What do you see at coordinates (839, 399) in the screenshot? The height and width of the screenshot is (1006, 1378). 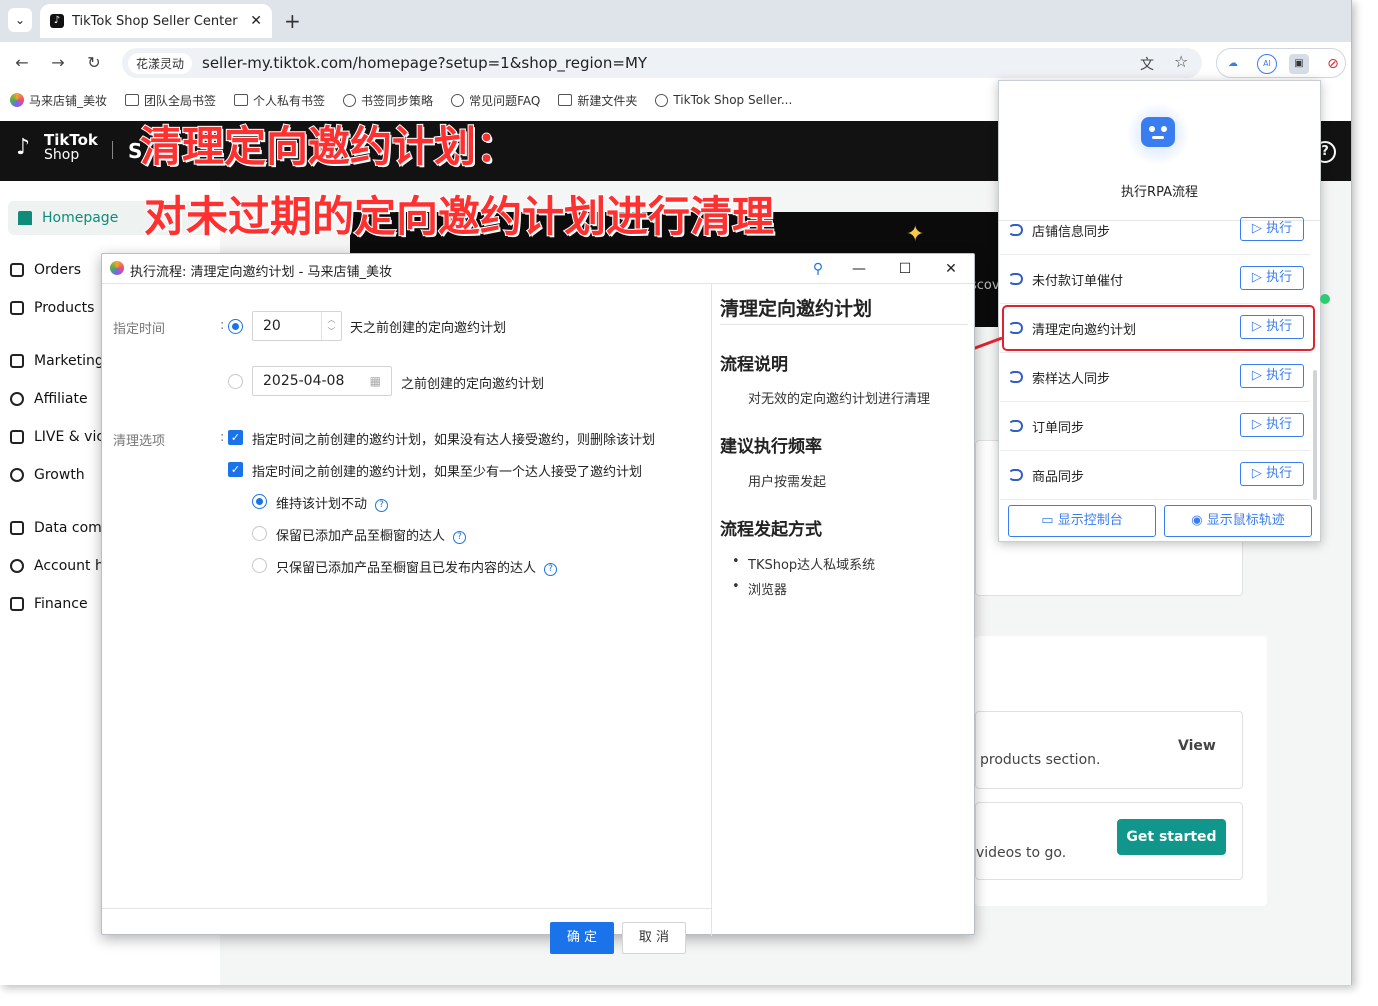 I see `doc-paragraph: 对无效的定向邀约计划进行清理` at bounding box center [839, 399].